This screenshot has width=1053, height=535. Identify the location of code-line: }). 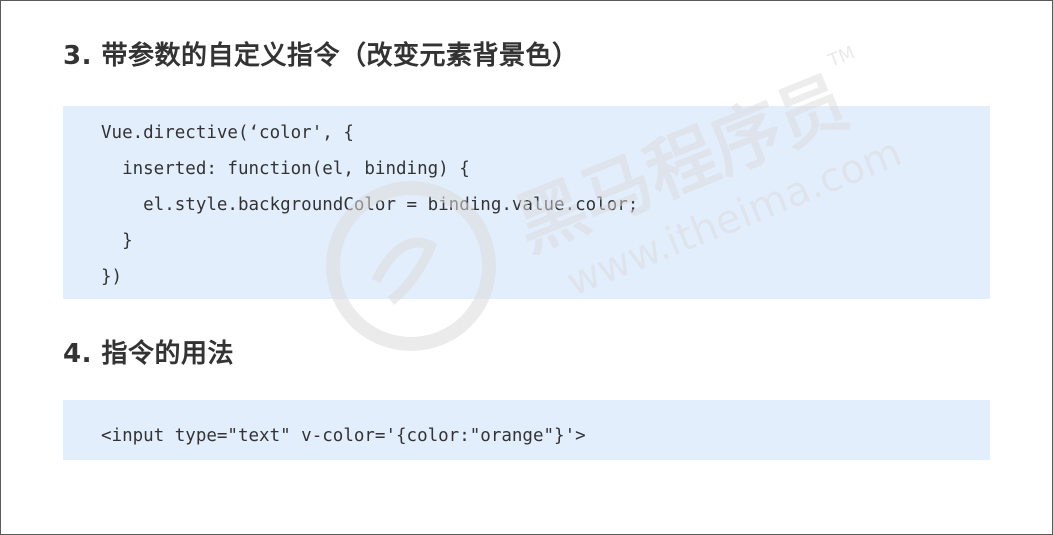
(112, 277).